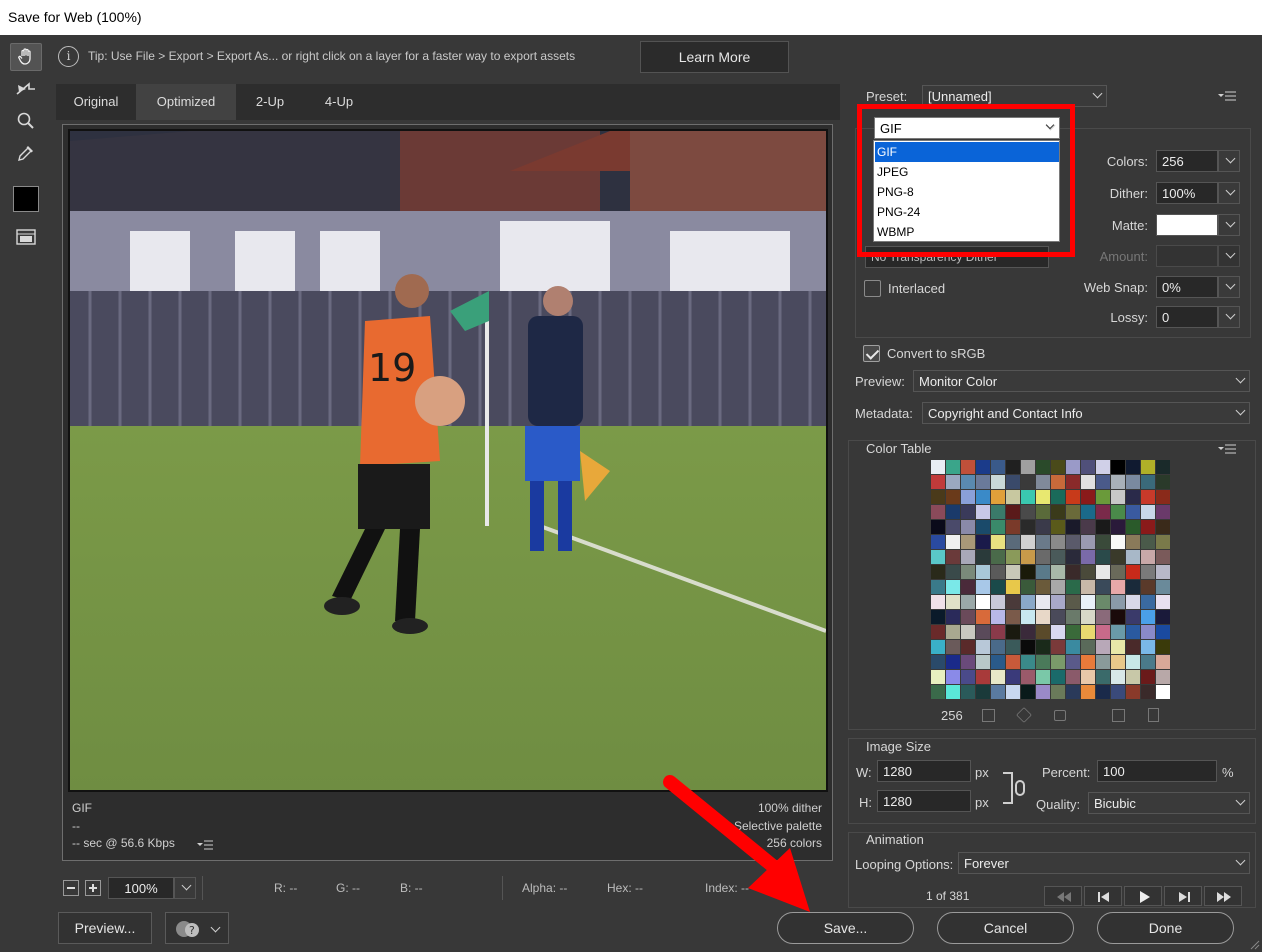 This screenshot has height=952, width=1262. I want to click on zoom-tool-icon, so click(26, 121).